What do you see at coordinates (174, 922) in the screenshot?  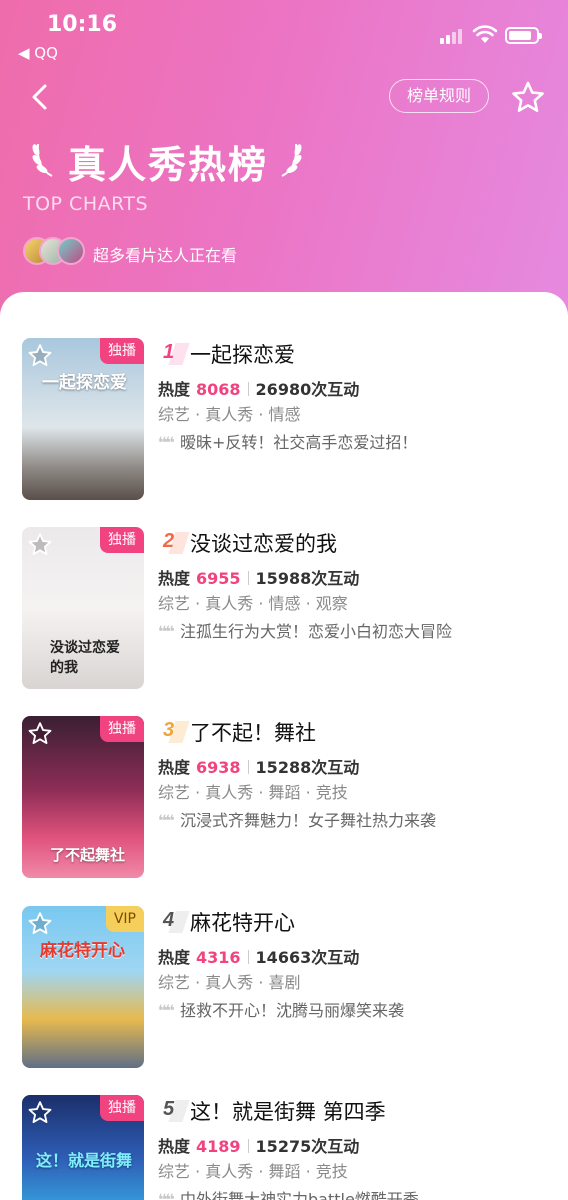 I see `rank-number: 4` at bounding box center [174, 922].